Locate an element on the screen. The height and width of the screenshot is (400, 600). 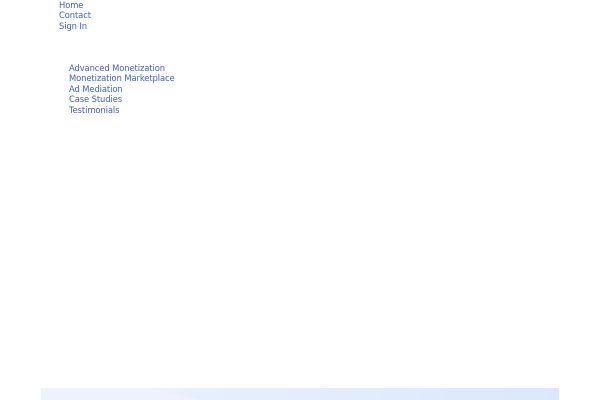
nav-link-sign-in: Sign In is located at coordinates (75, 26).